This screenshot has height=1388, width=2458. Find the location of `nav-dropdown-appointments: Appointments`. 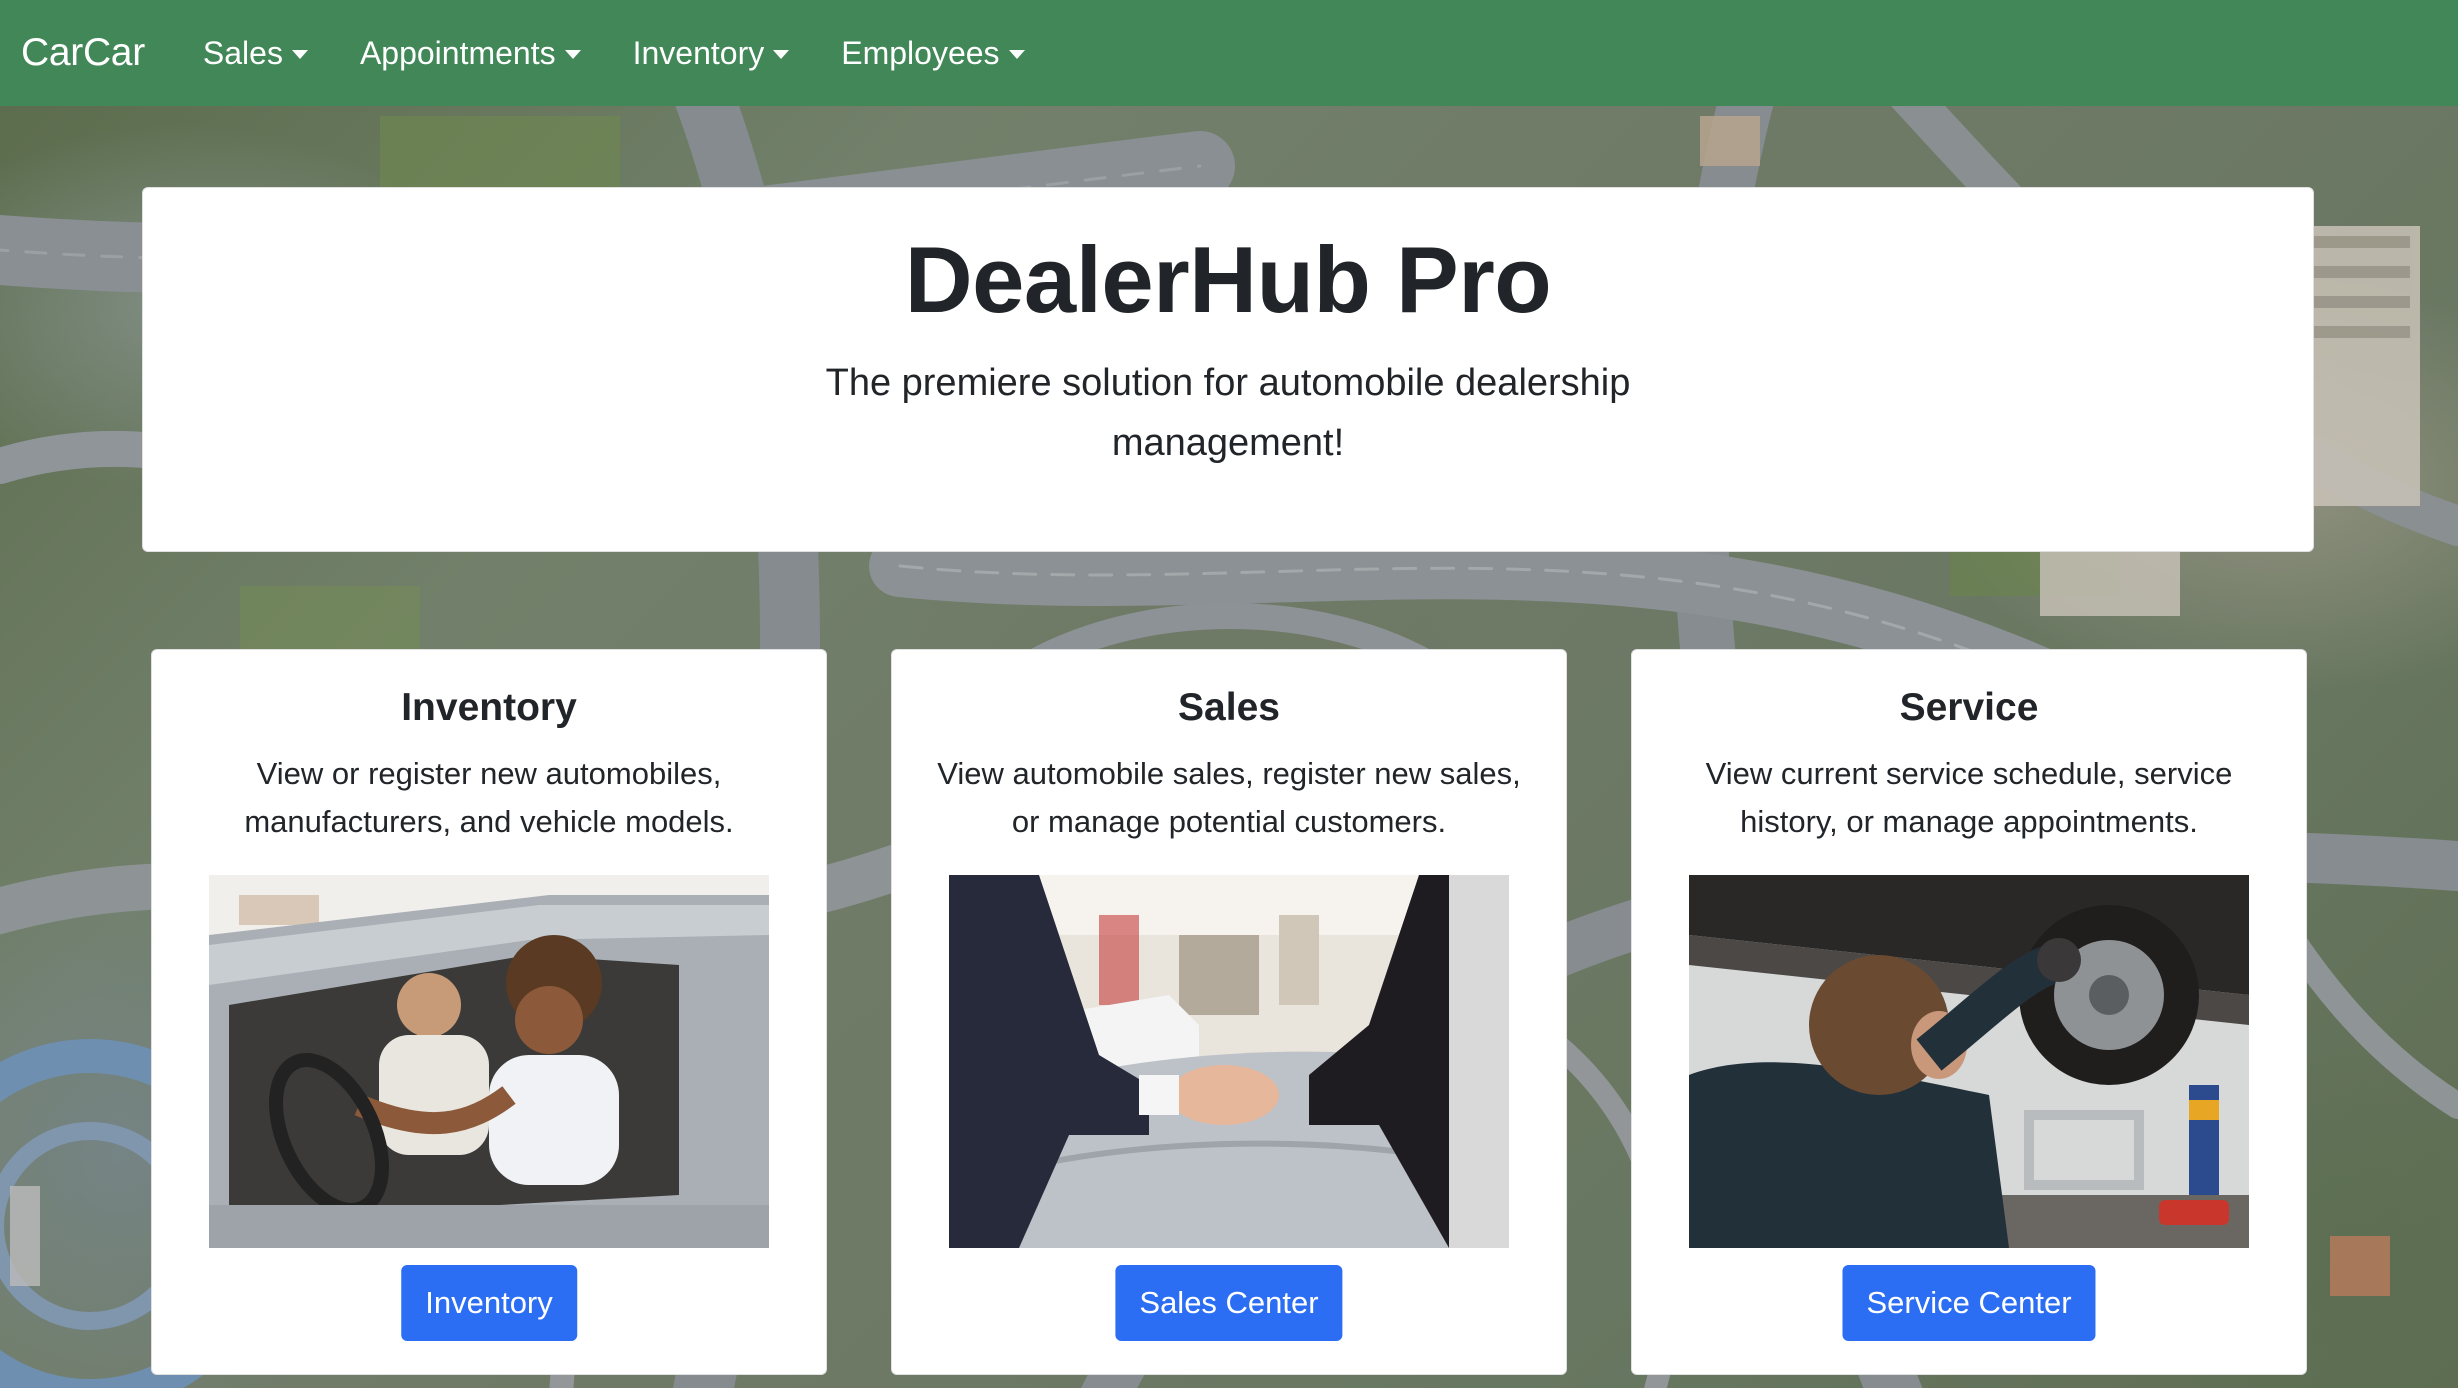

nav-dropdown-appointments: Appointments is located at coordinates (470, 53).